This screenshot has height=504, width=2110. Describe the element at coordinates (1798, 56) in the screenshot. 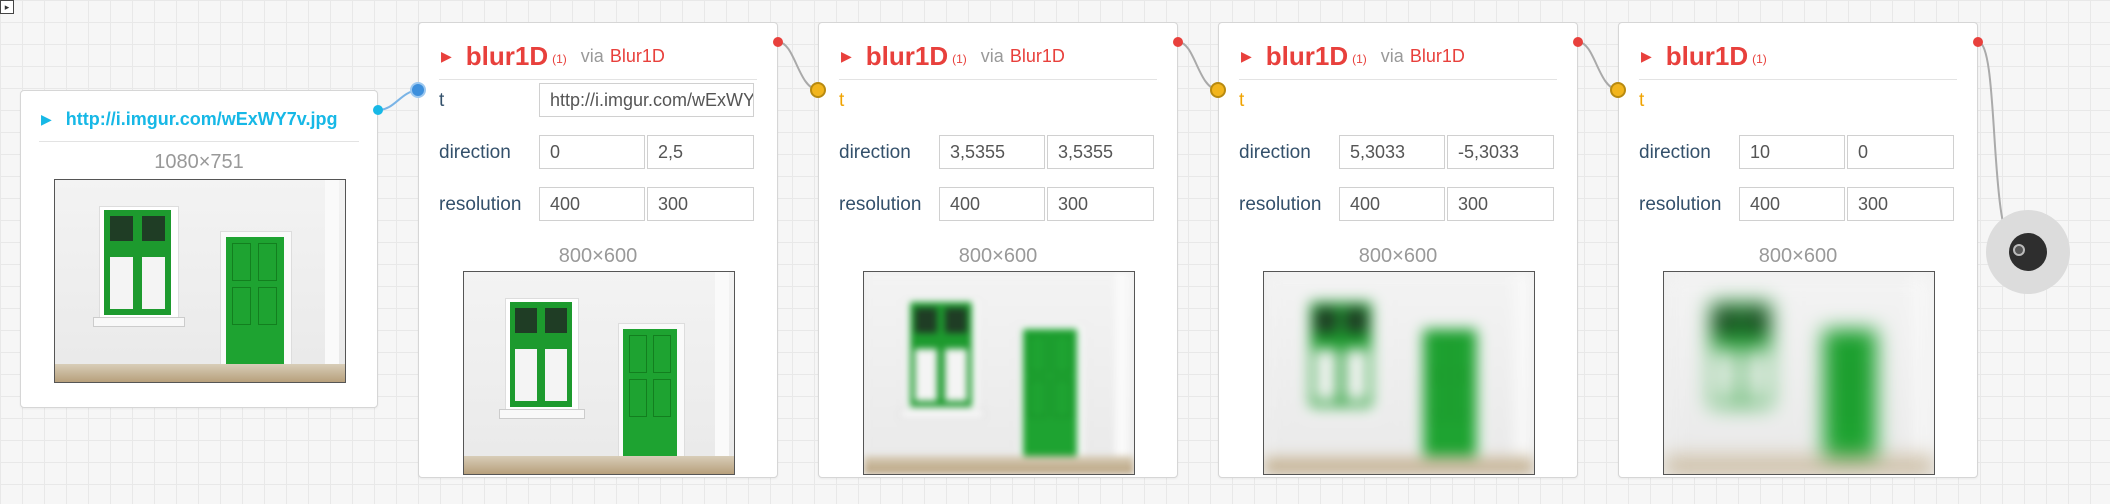

I see `blur-node-header: ▶ blur1D (1)` at that location.